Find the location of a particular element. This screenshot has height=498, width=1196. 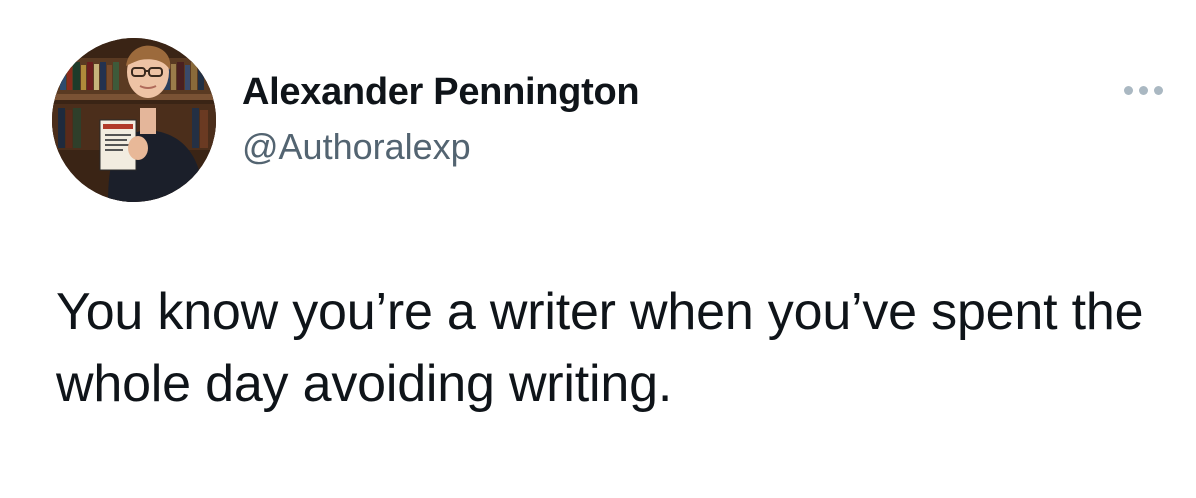

more-options-button is located at coordinates (1143, 90).